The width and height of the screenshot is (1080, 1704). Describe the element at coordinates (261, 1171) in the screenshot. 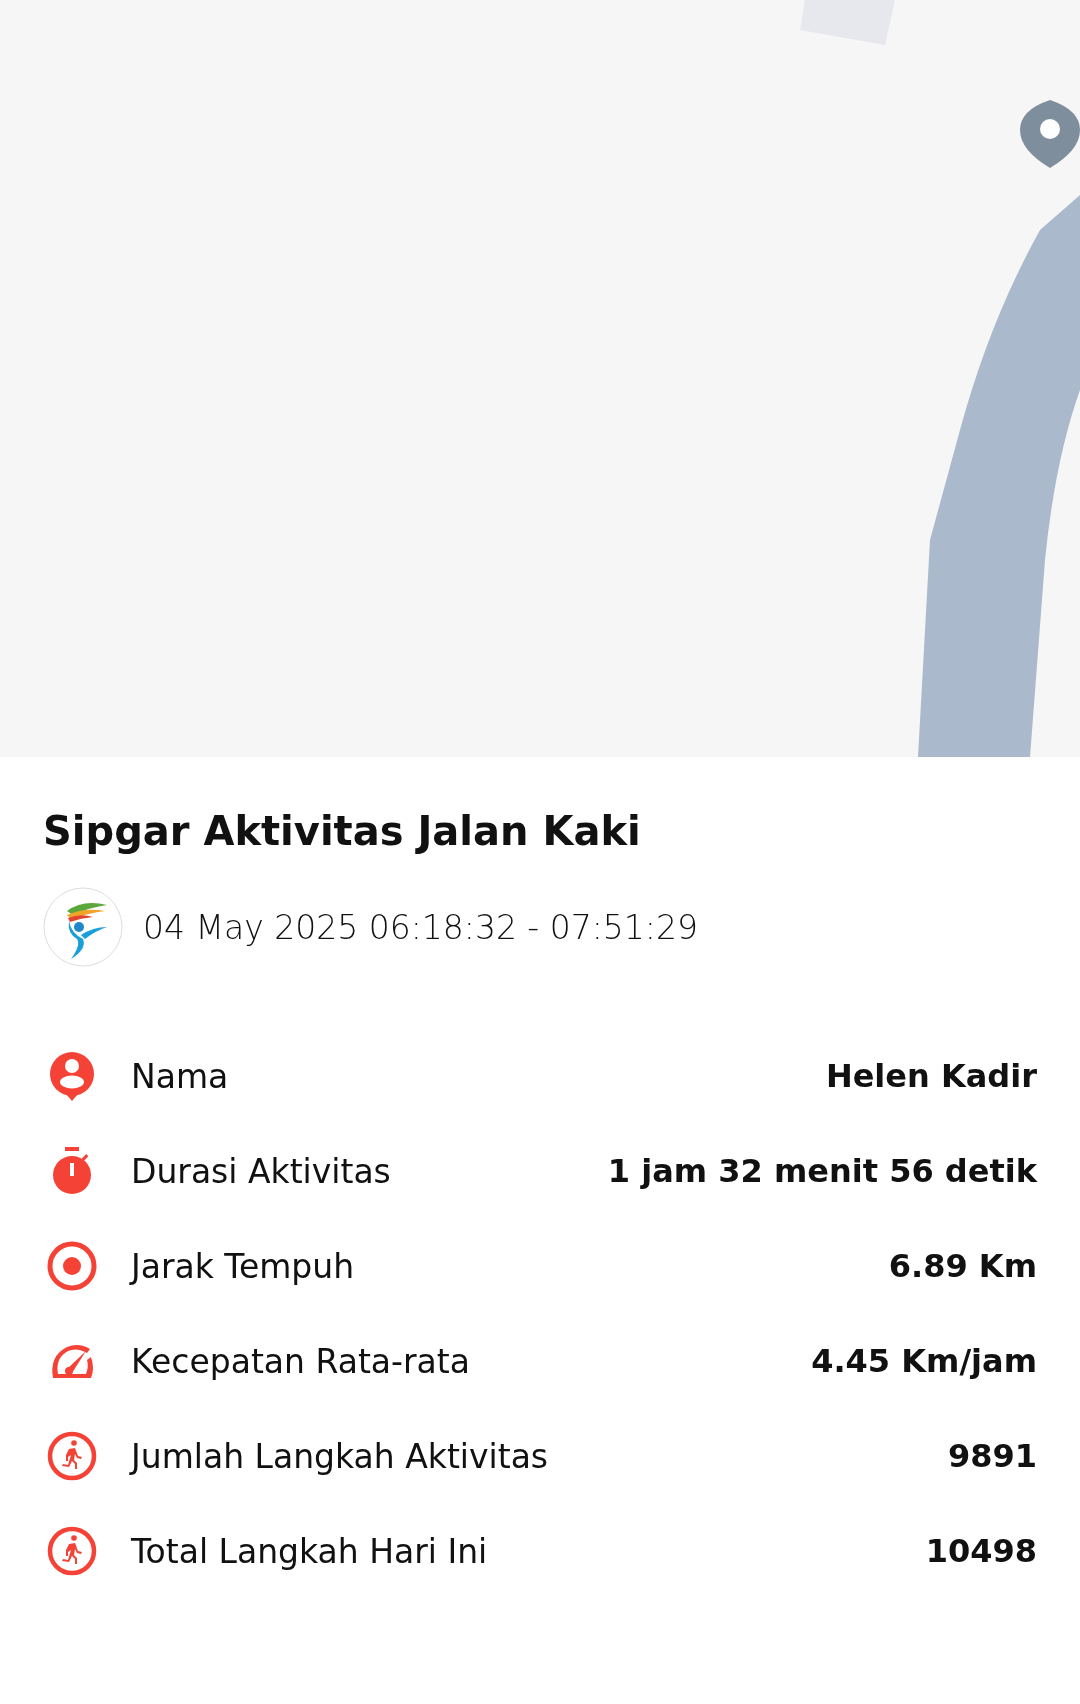

I see `stat-label: Durasi Aktivitas` at that location.